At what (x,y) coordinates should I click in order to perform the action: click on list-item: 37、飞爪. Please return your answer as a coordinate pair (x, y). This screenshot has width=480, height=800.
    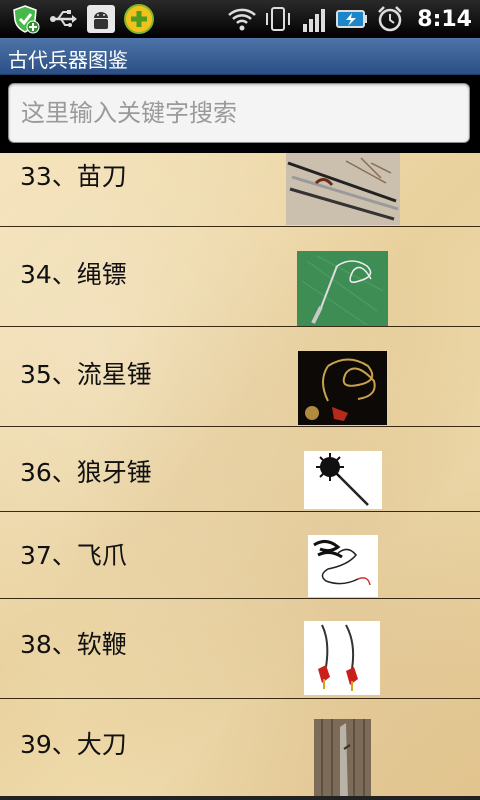
    Looking at the image, I should click on (240, 555).